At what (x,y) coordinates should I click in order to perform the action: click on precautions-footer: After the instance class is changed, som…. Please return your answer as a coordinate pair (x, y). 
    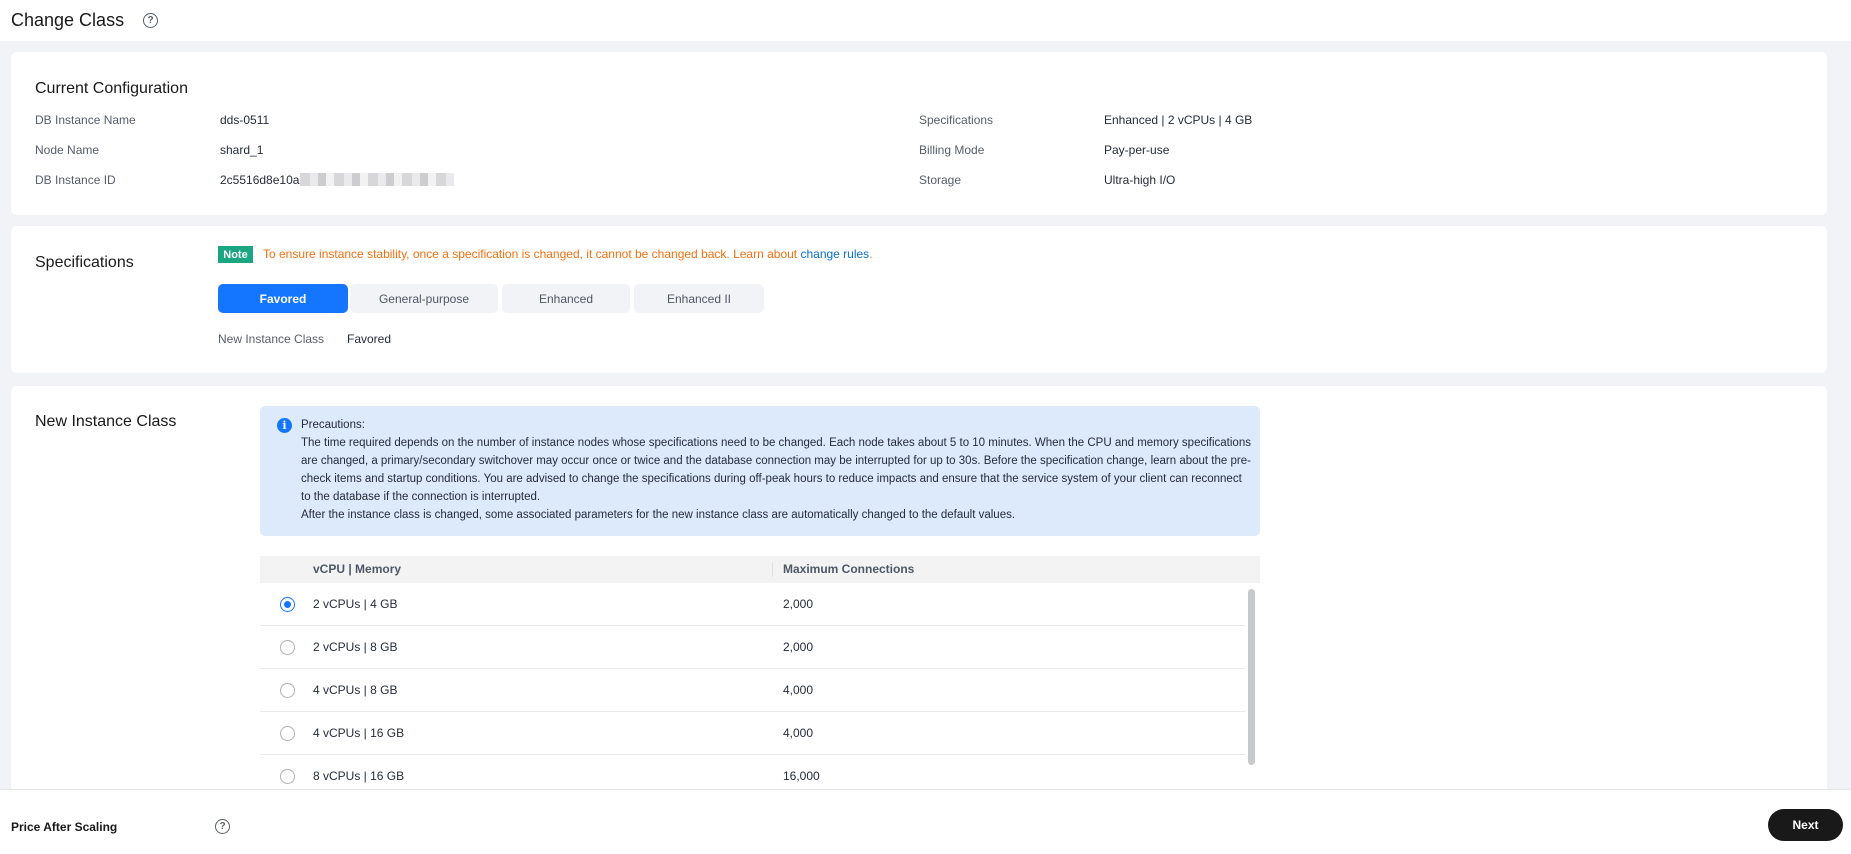
    Looking at the image, I should click on (658, 515).